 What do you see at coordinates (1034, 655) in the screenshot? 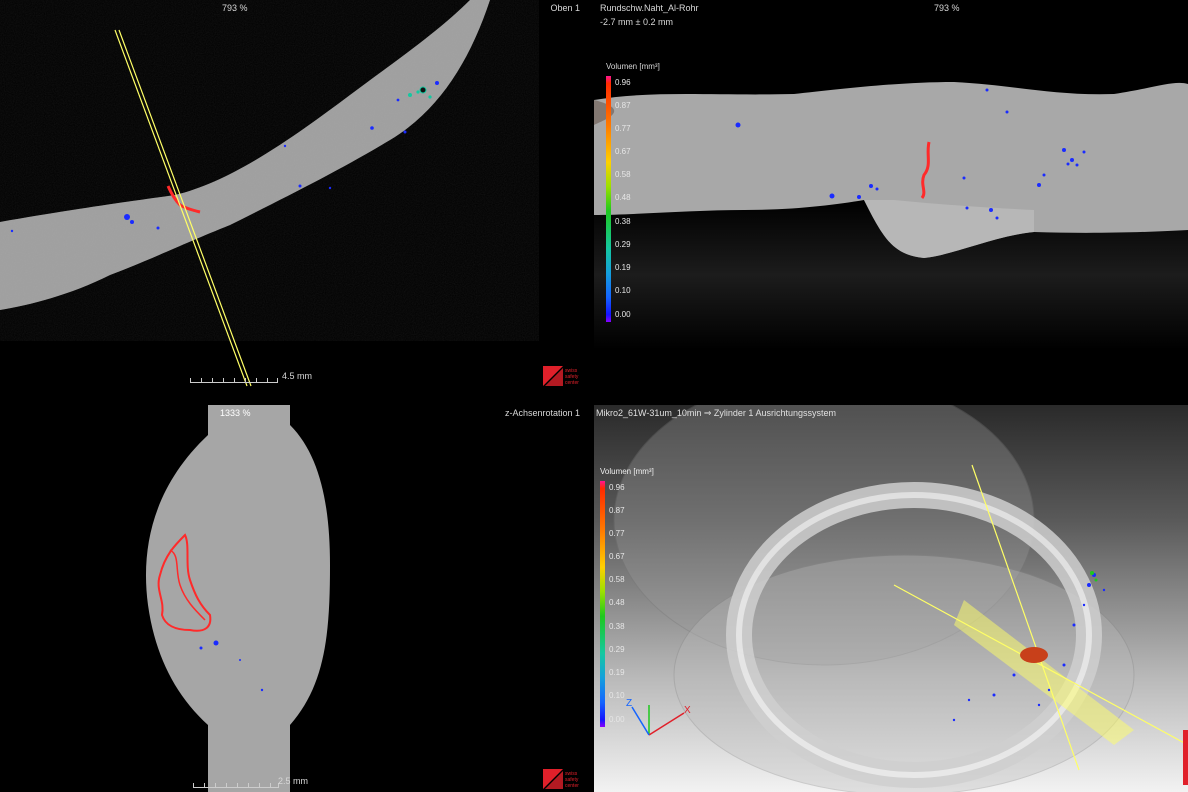
I see `defect-indication` at bounding box center [1034, 655].